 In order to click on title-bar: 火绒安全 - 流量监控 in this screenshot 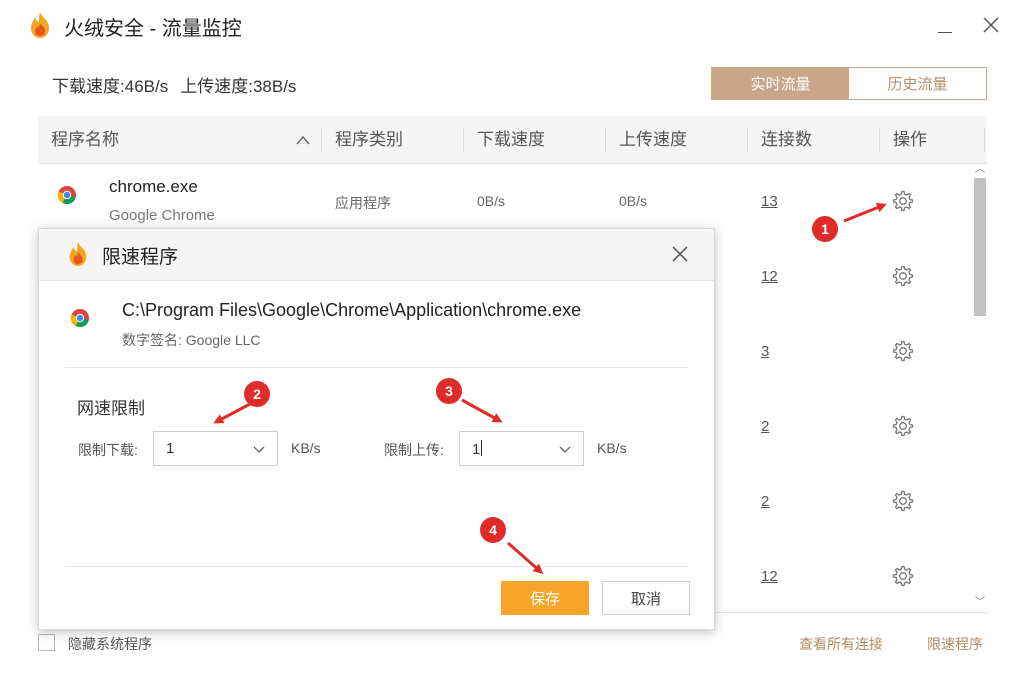, I will do `click(512, 25)`.